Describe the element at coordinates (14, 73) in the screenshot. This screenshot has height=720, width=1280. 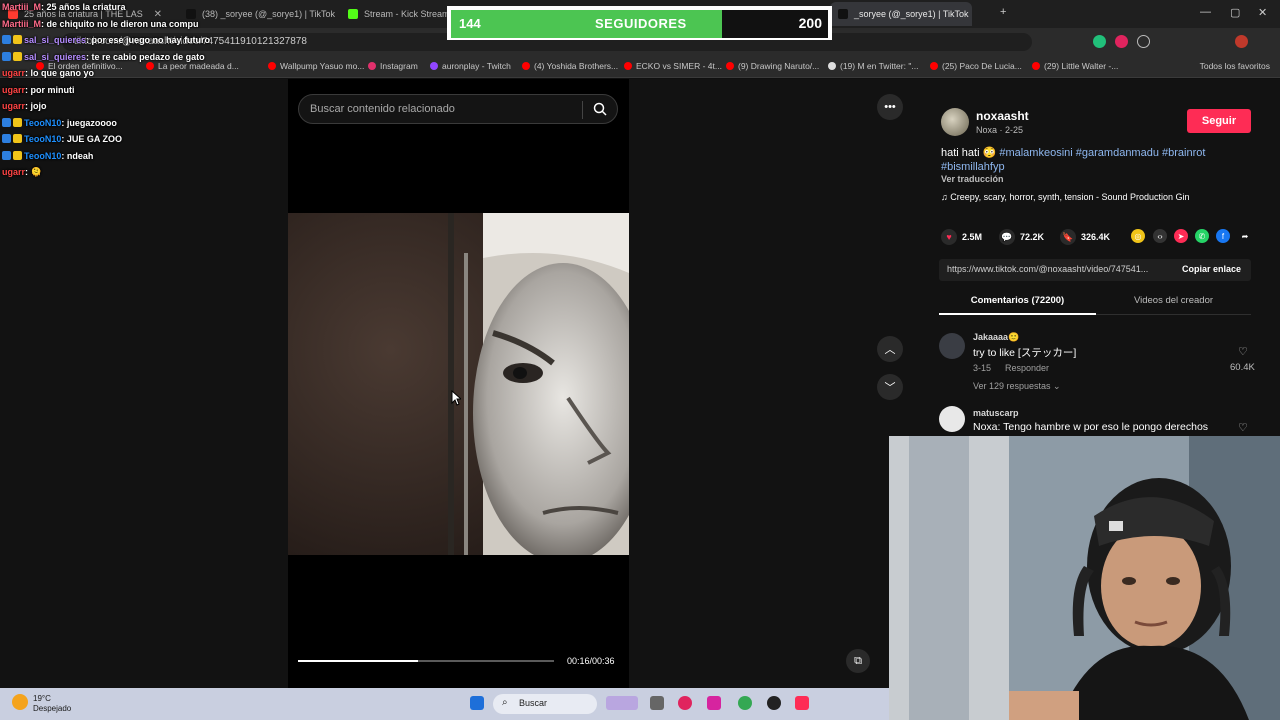
I see `chat-username: ugarr` at that location.